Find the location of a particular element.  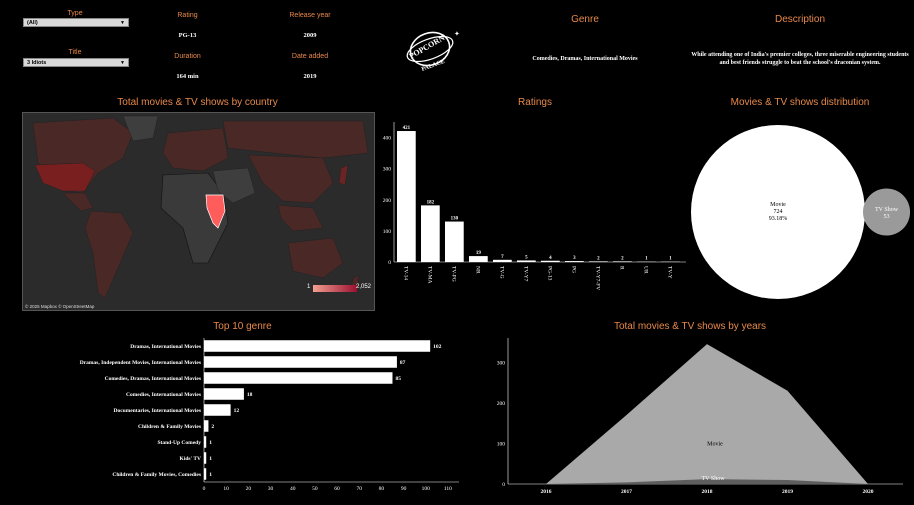

map-legend-max: 2,052 is located at coordinates (364, 287).